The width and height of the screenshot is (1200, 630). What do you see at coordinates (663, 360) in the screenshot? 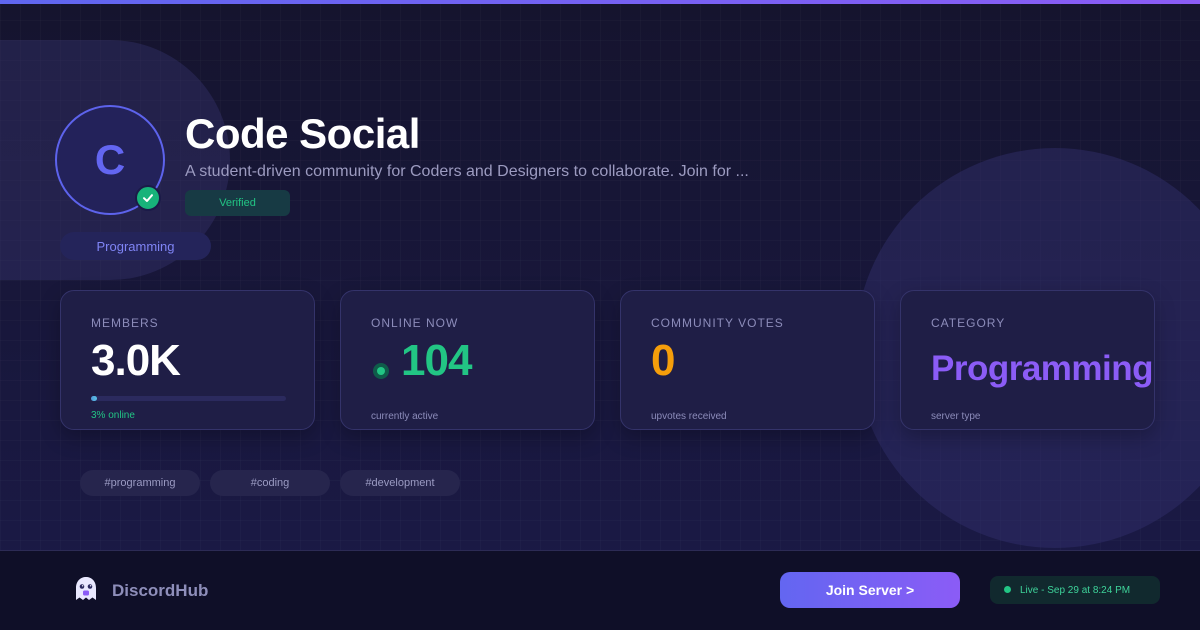
I see `votes-value: 0` at bounding box center [663, 360].